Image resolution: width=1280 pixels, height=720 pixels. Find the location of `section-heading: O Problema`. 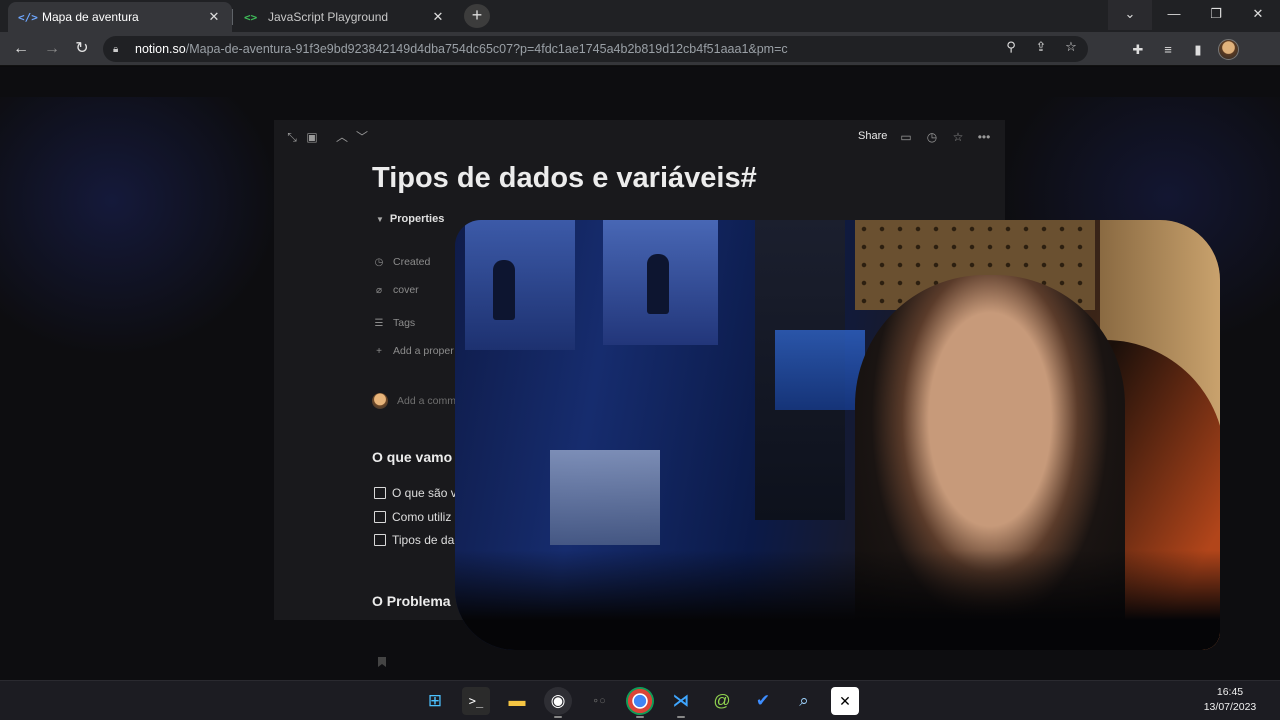

section-heading: O Problema is located at coordinates (411, 601).